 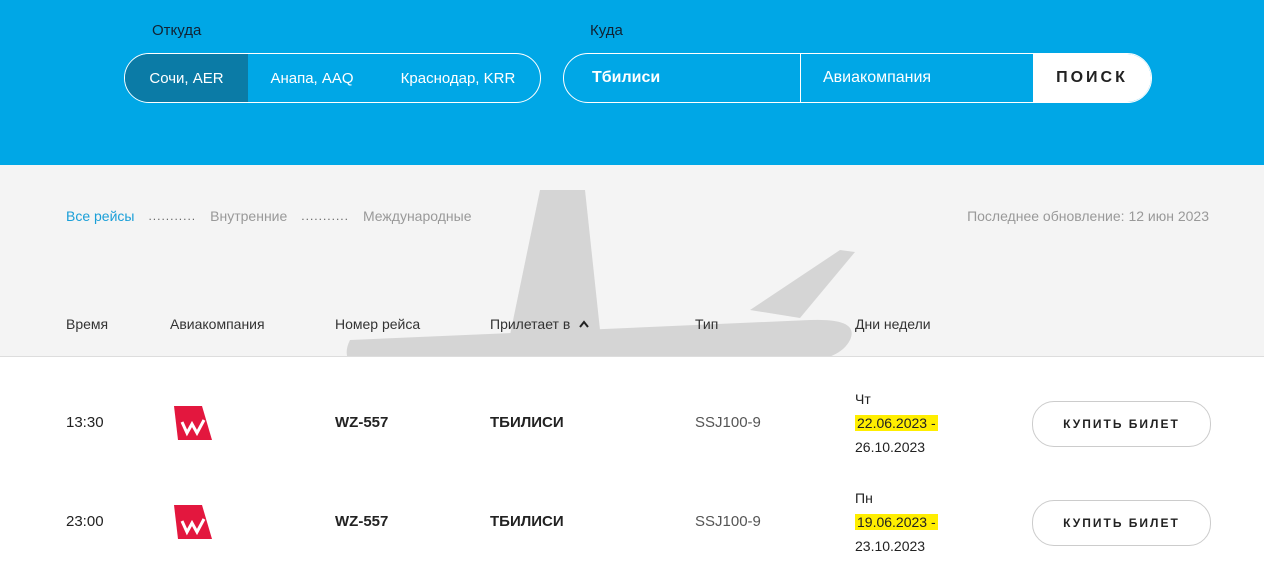 I want to click on period-start: 19.06.2023 -, so click(x=896, y=522).